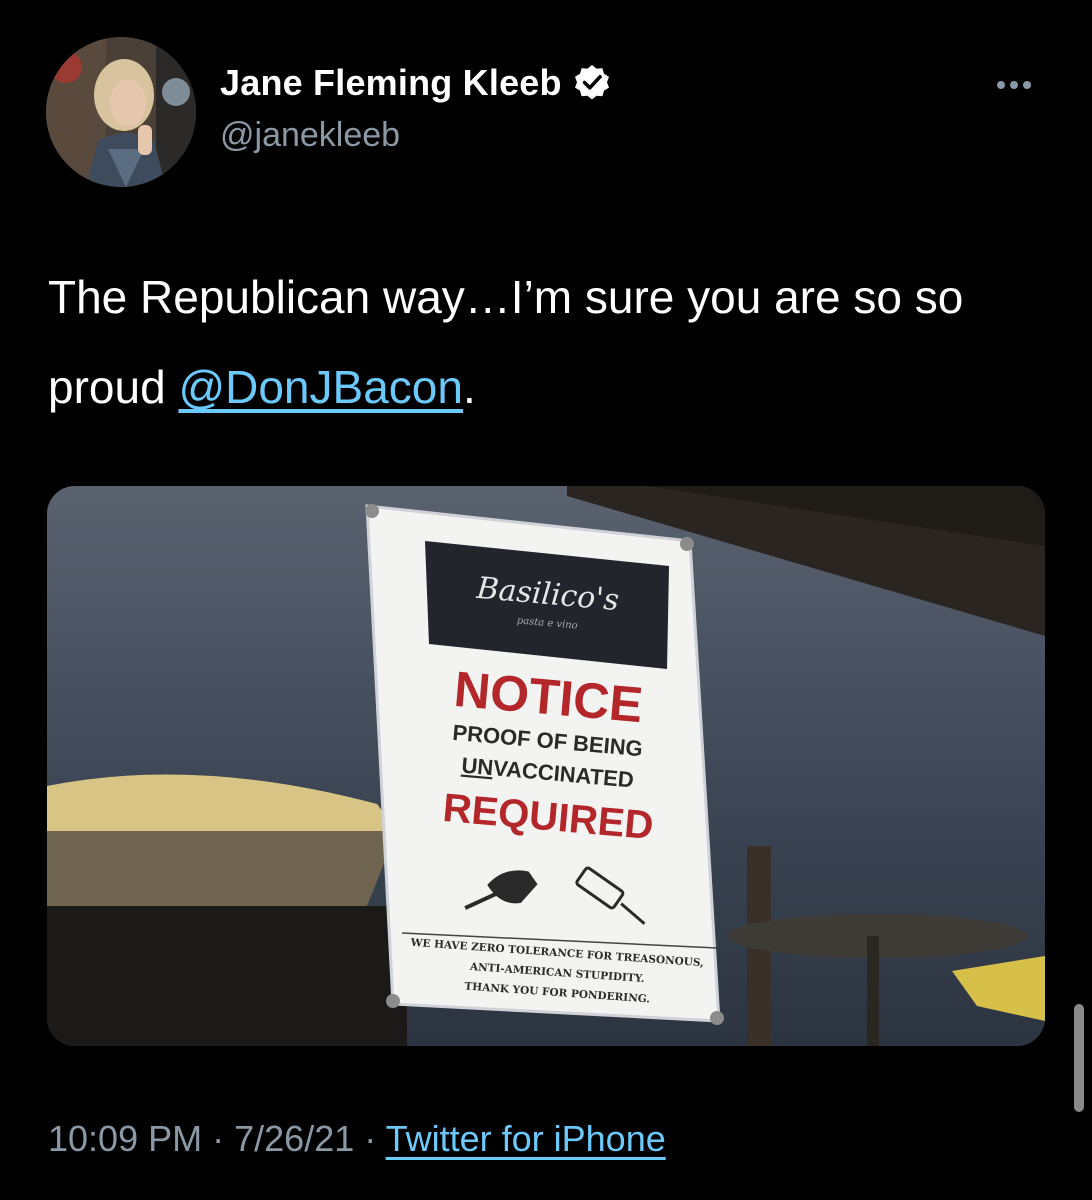  What do you see at coordinates (478, 767) in the screenshot?
I see `sign-line-2-underlined: UN` at bounding box center [478, 767].